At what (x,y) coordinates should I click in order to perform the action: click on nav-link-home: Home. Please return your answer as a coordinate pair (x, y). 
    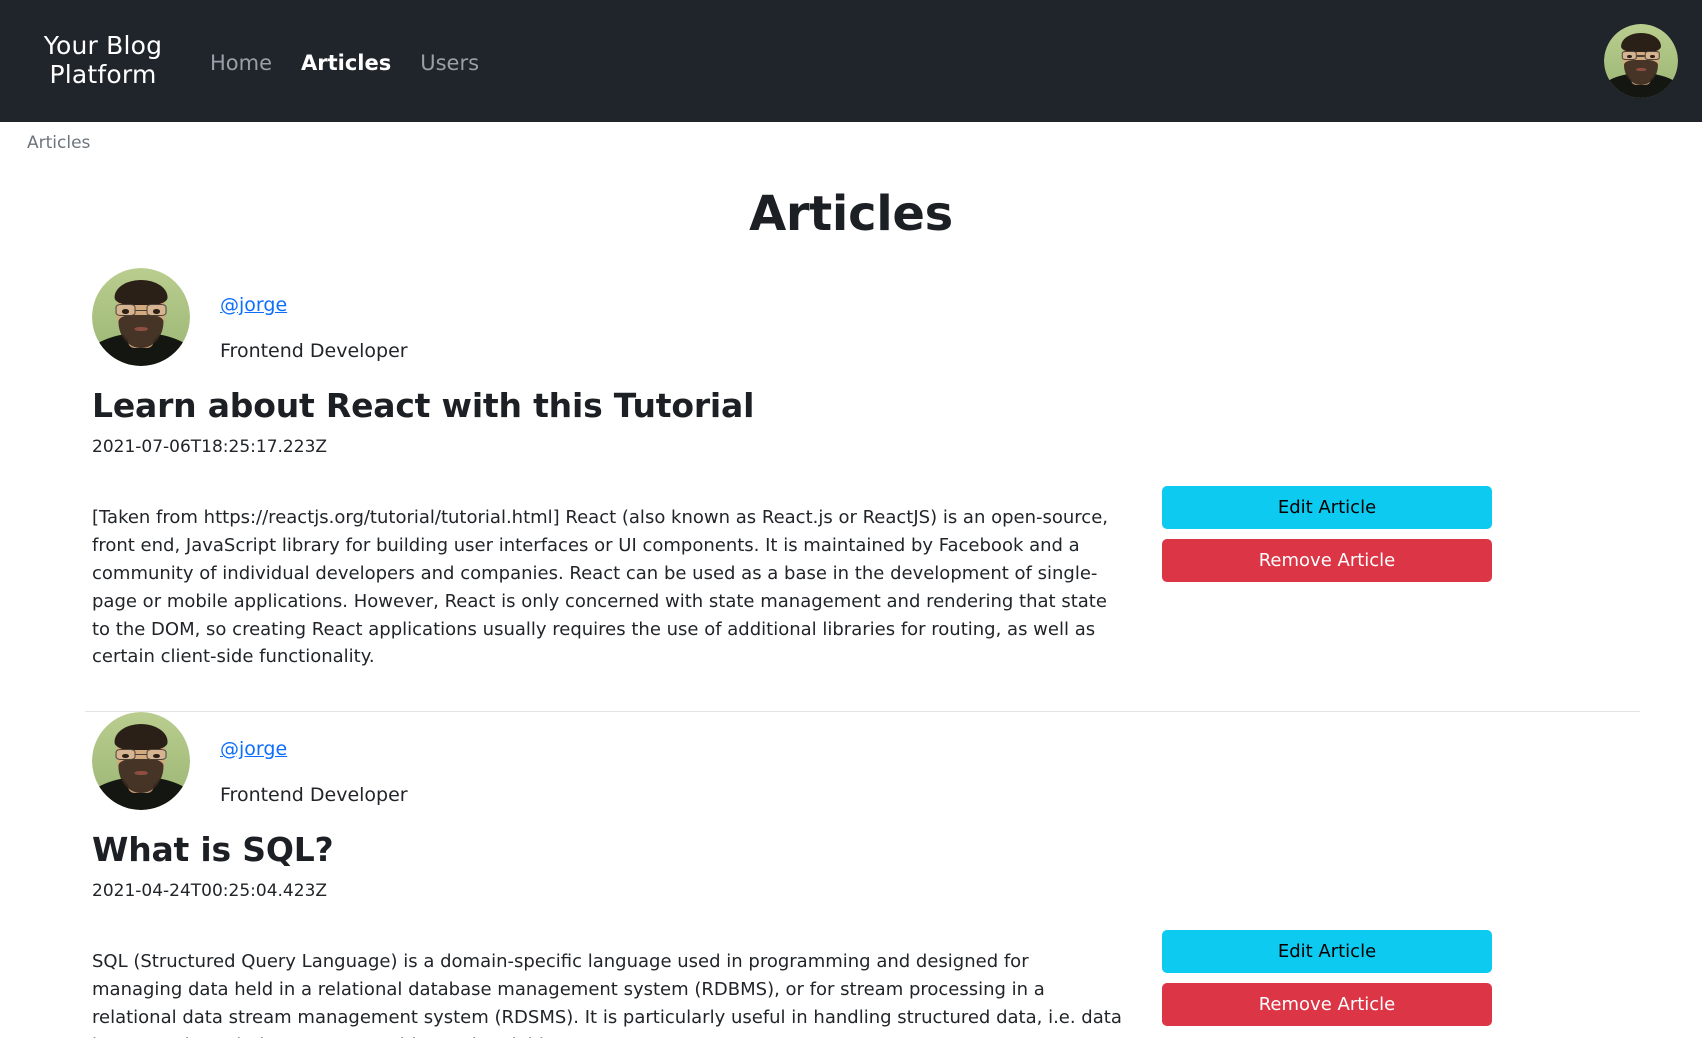
    Looking at the image, I should click on (241, 63).